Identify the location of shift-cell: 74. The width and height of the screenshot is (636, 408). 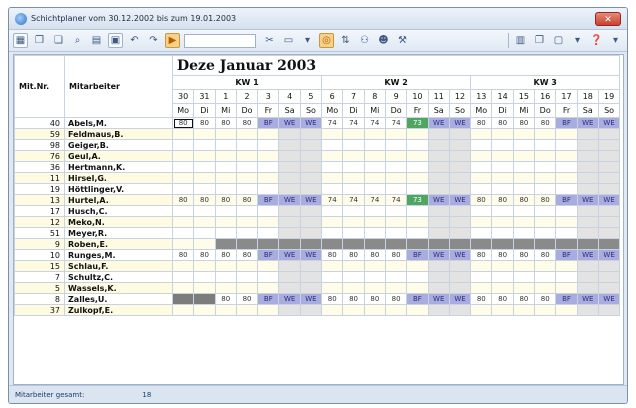
(374, 200).